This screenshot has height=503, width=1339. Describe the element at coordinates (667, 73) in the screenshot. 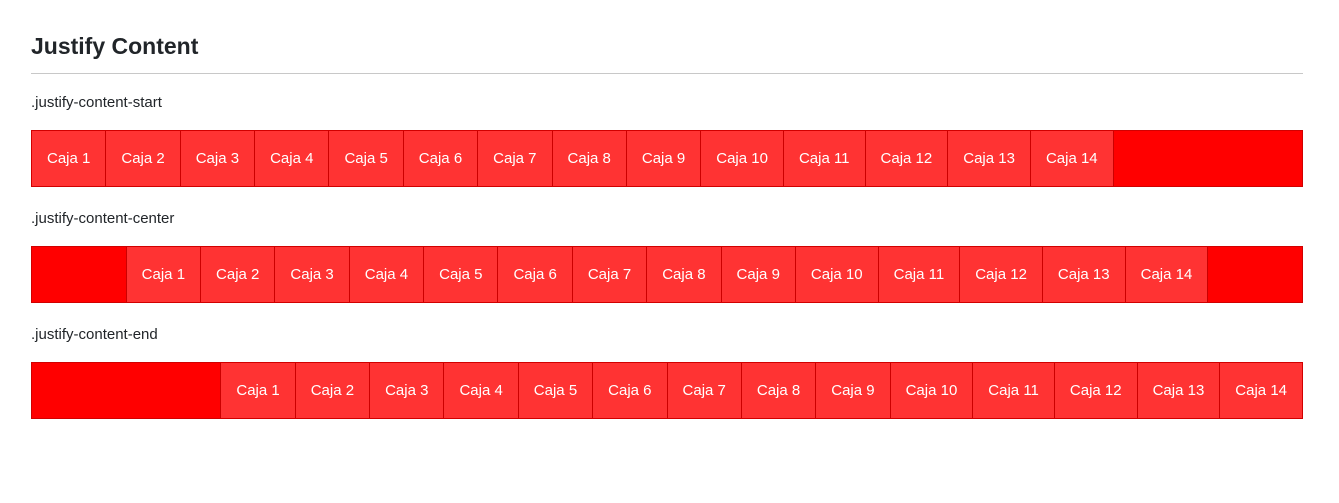

I see `divider` at that location.